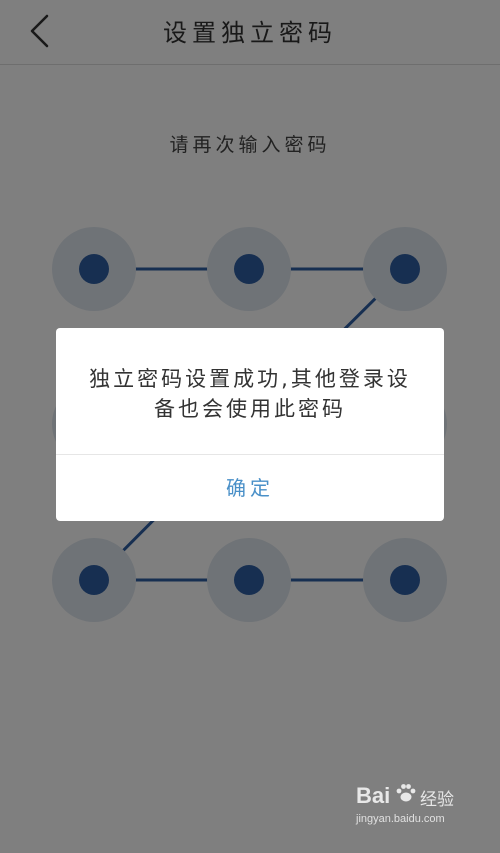 The image size is (500, 853). I want to click on watermark-brand: Bai, so click(373, 795).